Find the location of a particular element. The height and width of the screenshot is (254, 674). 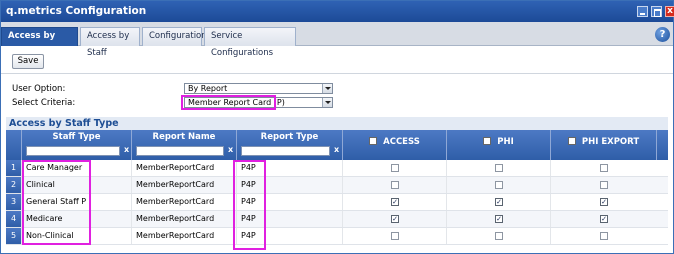

table-row: 3 General Staff P MemberReportCard P4P ✓ ✓ ✓ is located at coordinates (337, 202).